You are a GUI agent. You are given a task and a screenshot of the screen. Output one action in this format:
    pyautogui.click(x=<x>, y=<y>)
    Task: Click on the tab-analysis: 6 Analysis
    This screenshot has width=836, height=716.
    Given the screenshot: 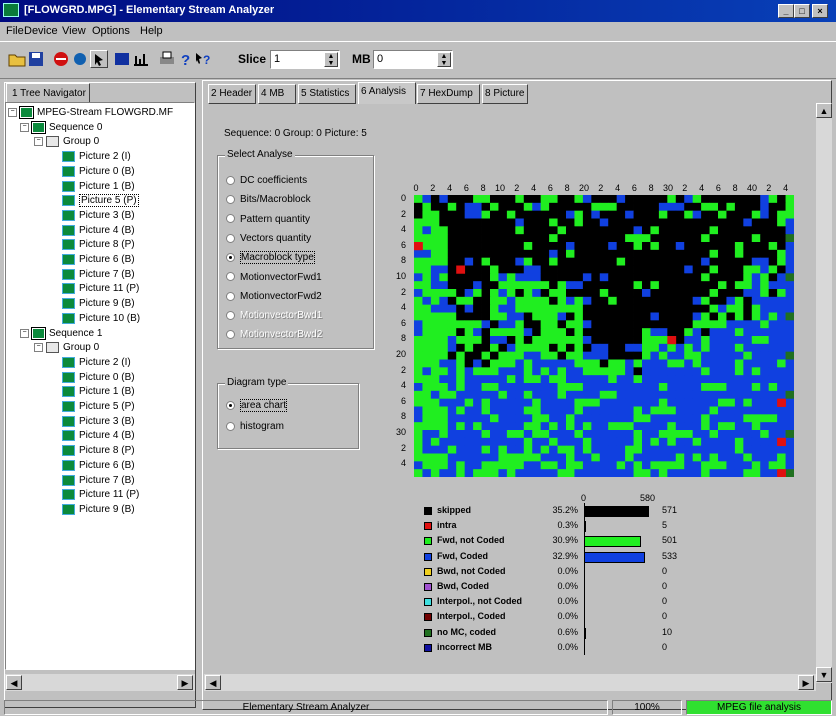 What is the action you would take?
    pyautogui.click(x=387, y=93)
    